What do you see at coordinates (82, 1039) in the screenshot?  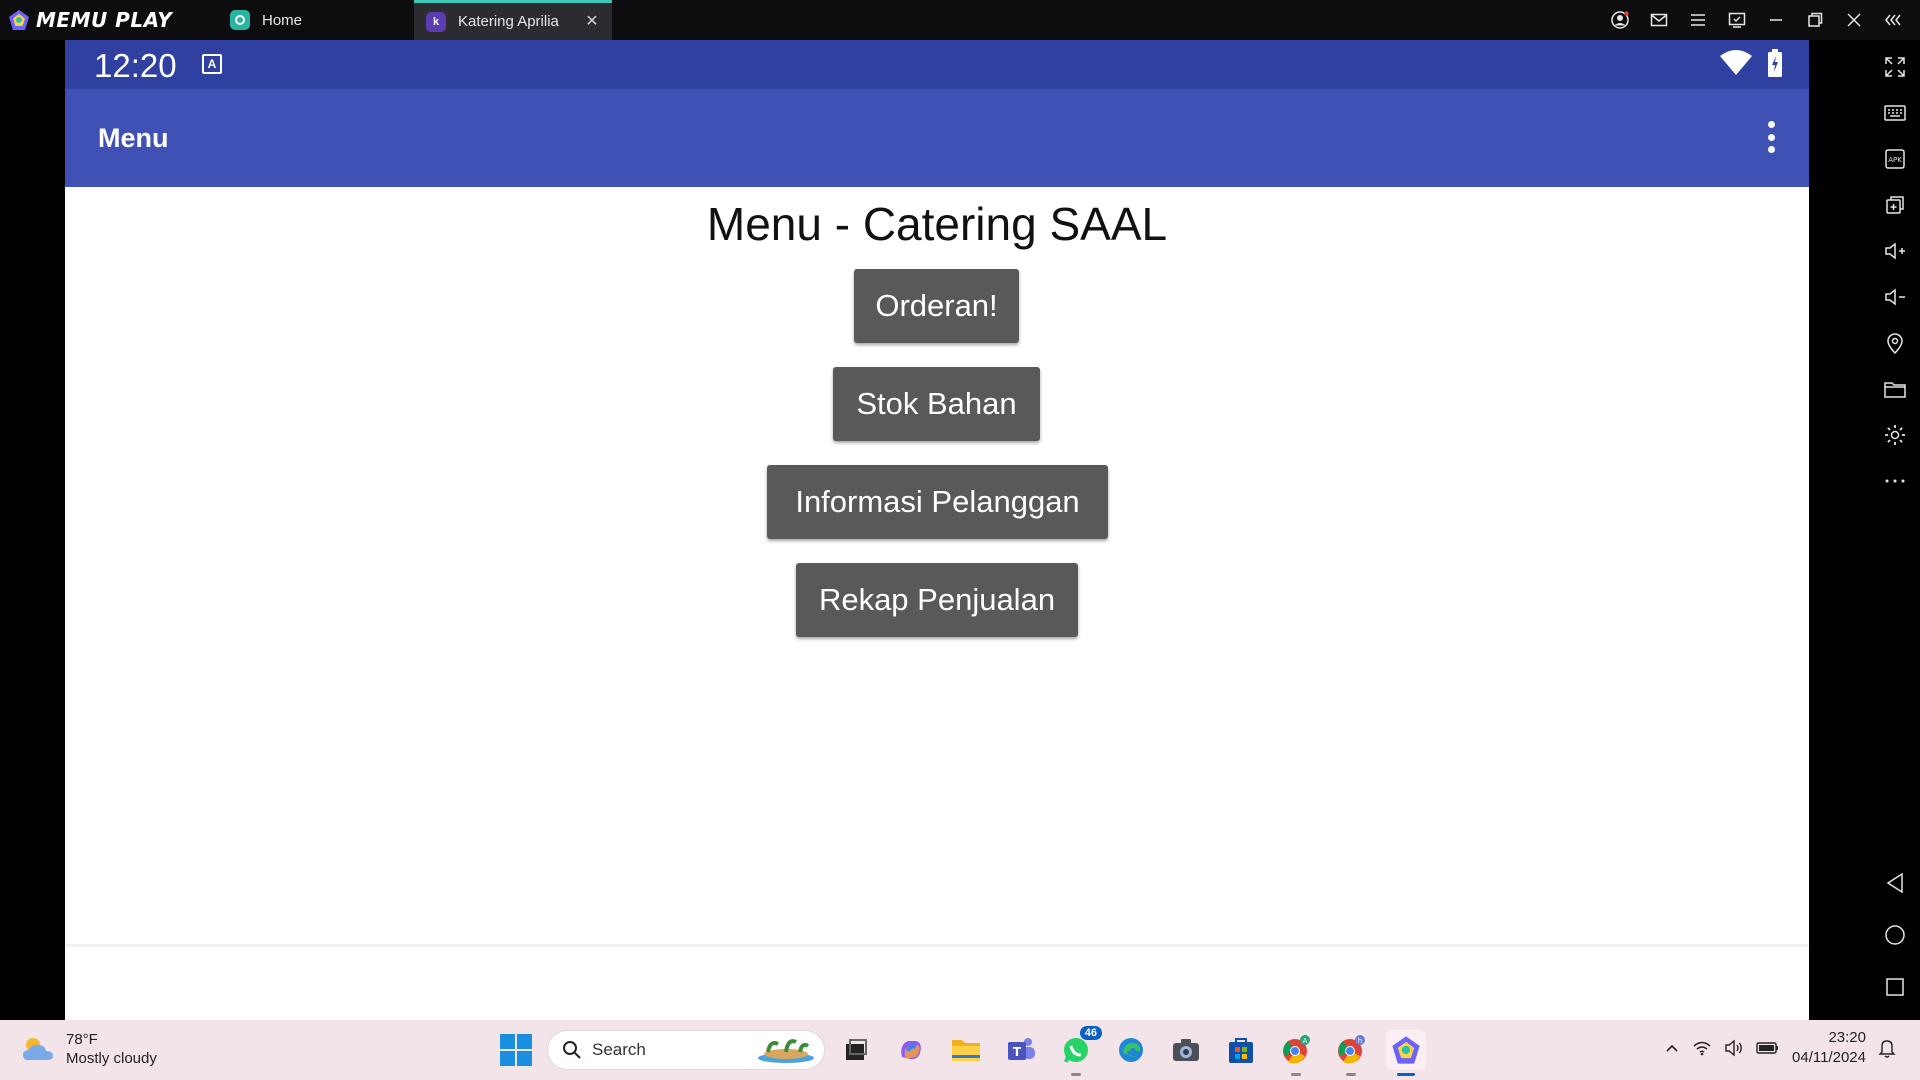 I see `weather-temperature: 78°F` at bounding box center [82, 1039].